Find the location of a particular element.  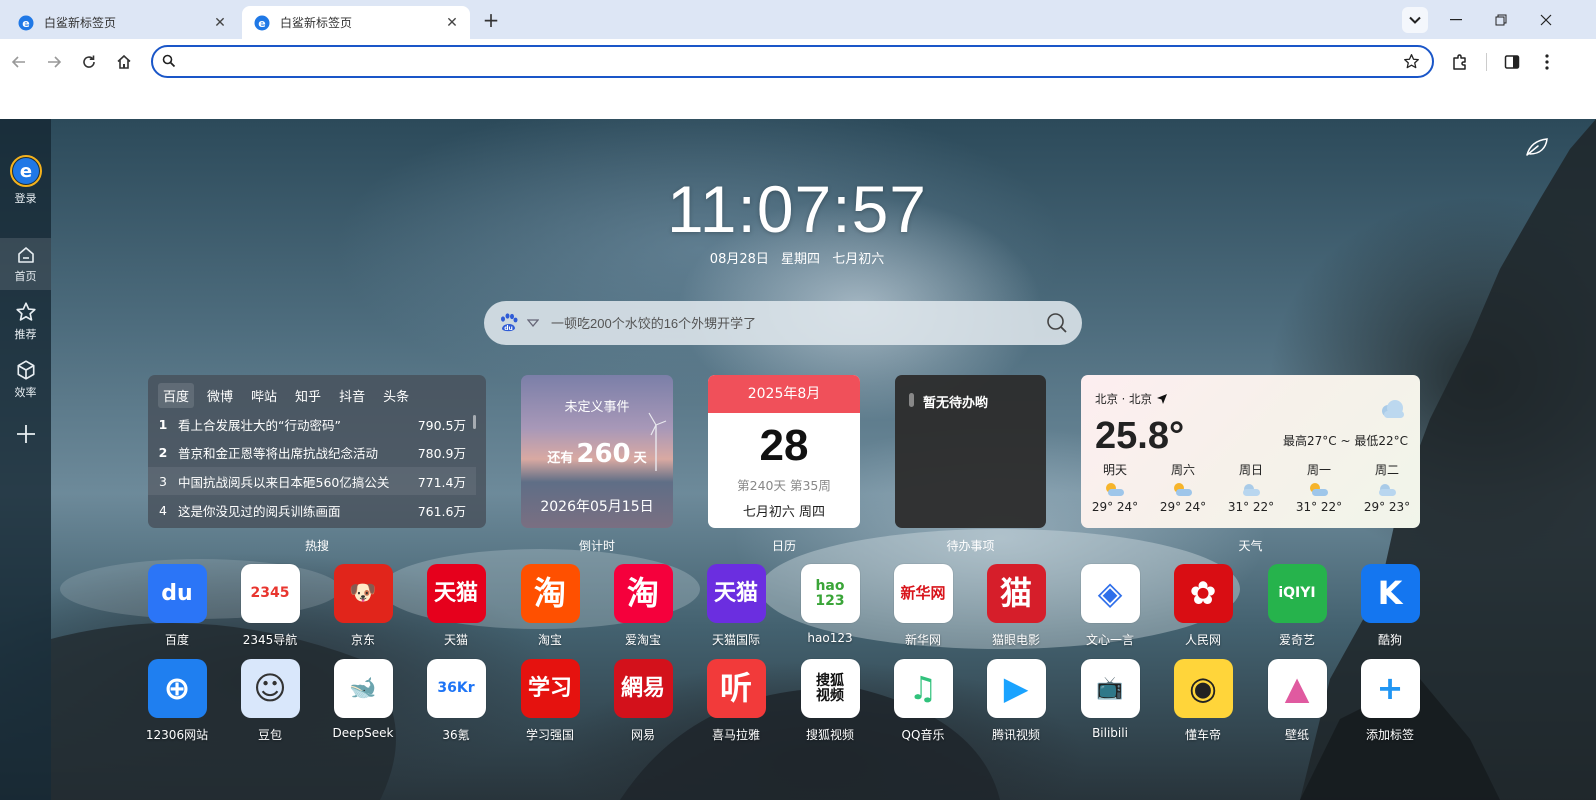

shortcut-tile: 36Kr 36氪 is located at coordinates (456, 701).